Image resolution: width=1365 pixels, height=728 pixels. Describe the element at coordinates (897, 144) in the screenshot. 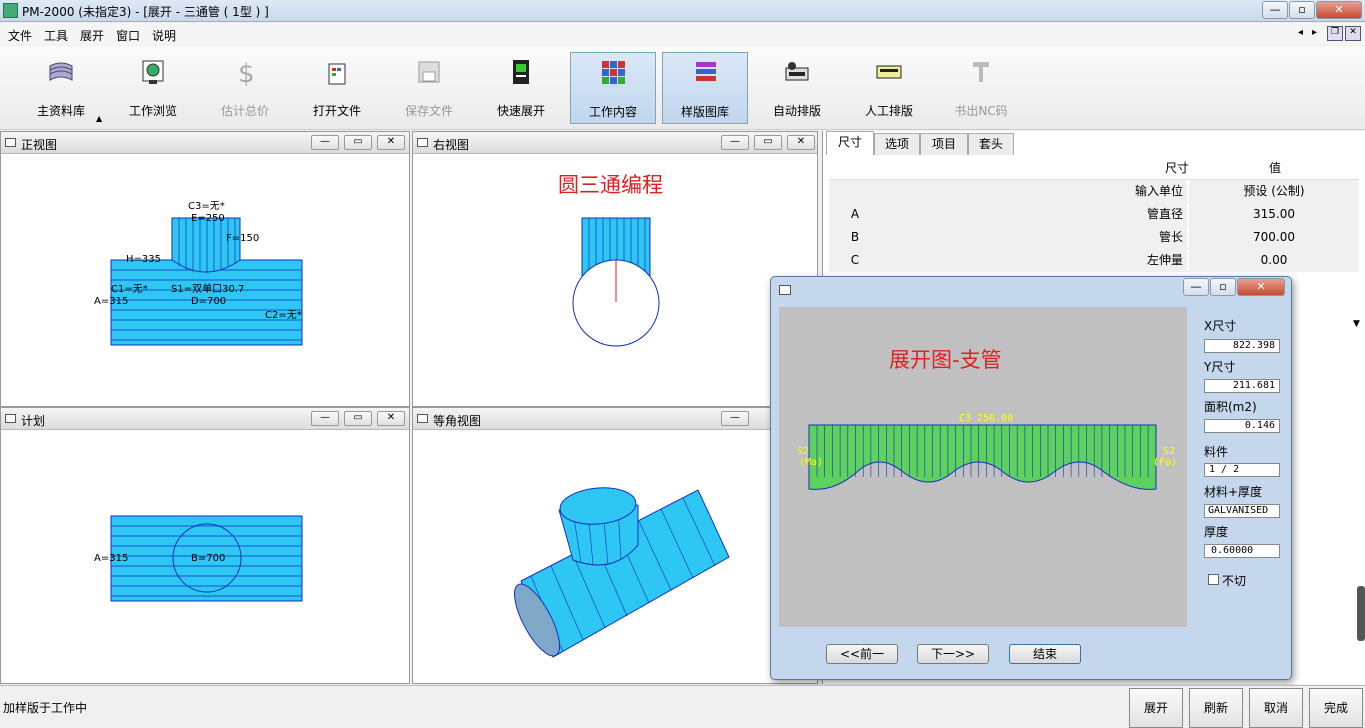

I see `tab-options: 选项` at that location.